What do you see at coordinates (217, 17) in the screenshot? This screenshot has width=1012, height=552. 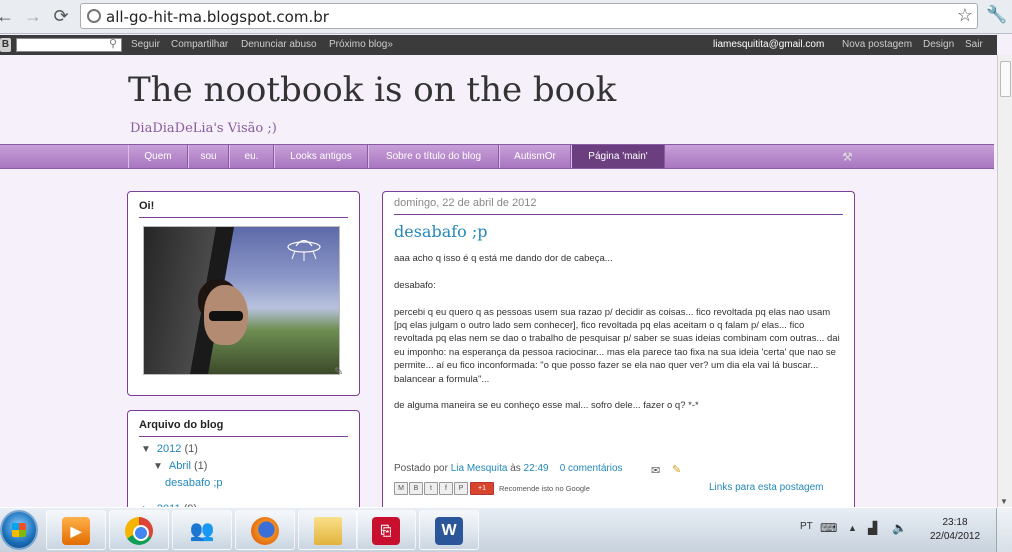 I see `url-text: all-go-hit-ma.blogspot.com.br` at bounding box center [217, 17].